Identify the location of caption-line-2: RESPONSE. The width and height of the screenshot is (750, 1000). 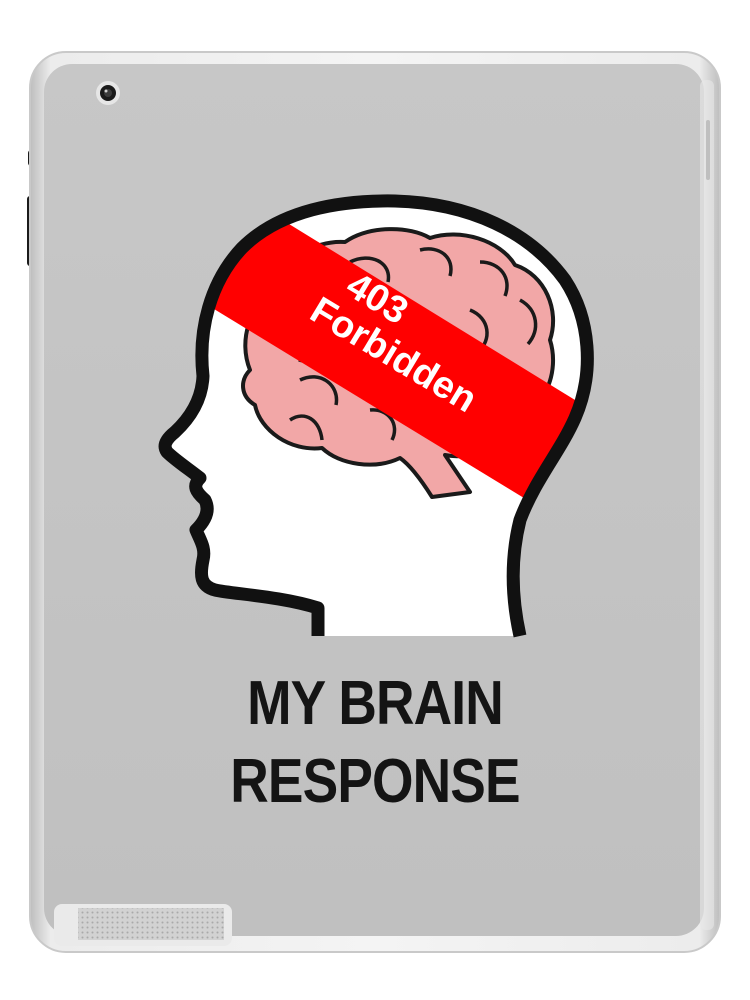
(375, 781).